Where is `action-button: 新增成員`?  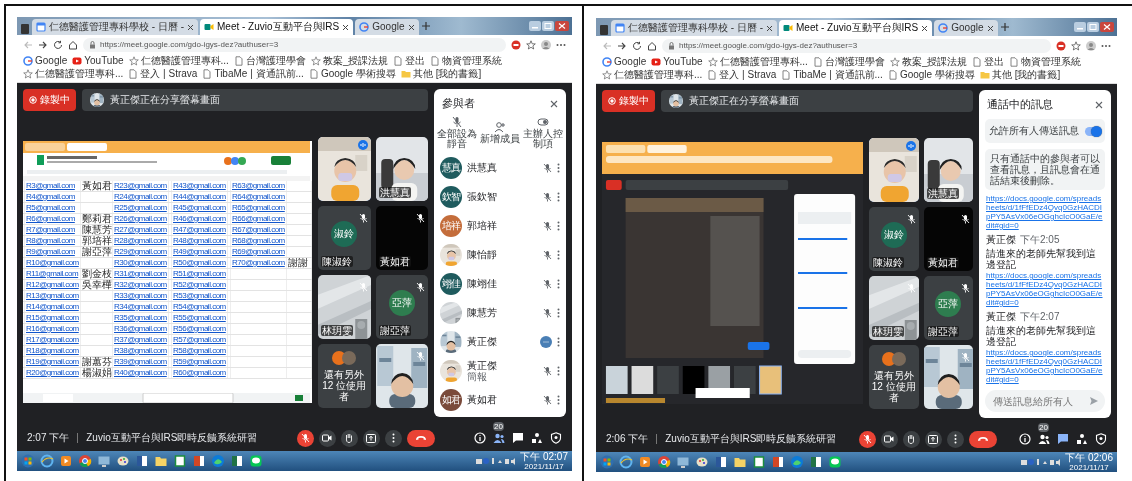
action-button: 新增成員 is located at coordinates (500, 132).